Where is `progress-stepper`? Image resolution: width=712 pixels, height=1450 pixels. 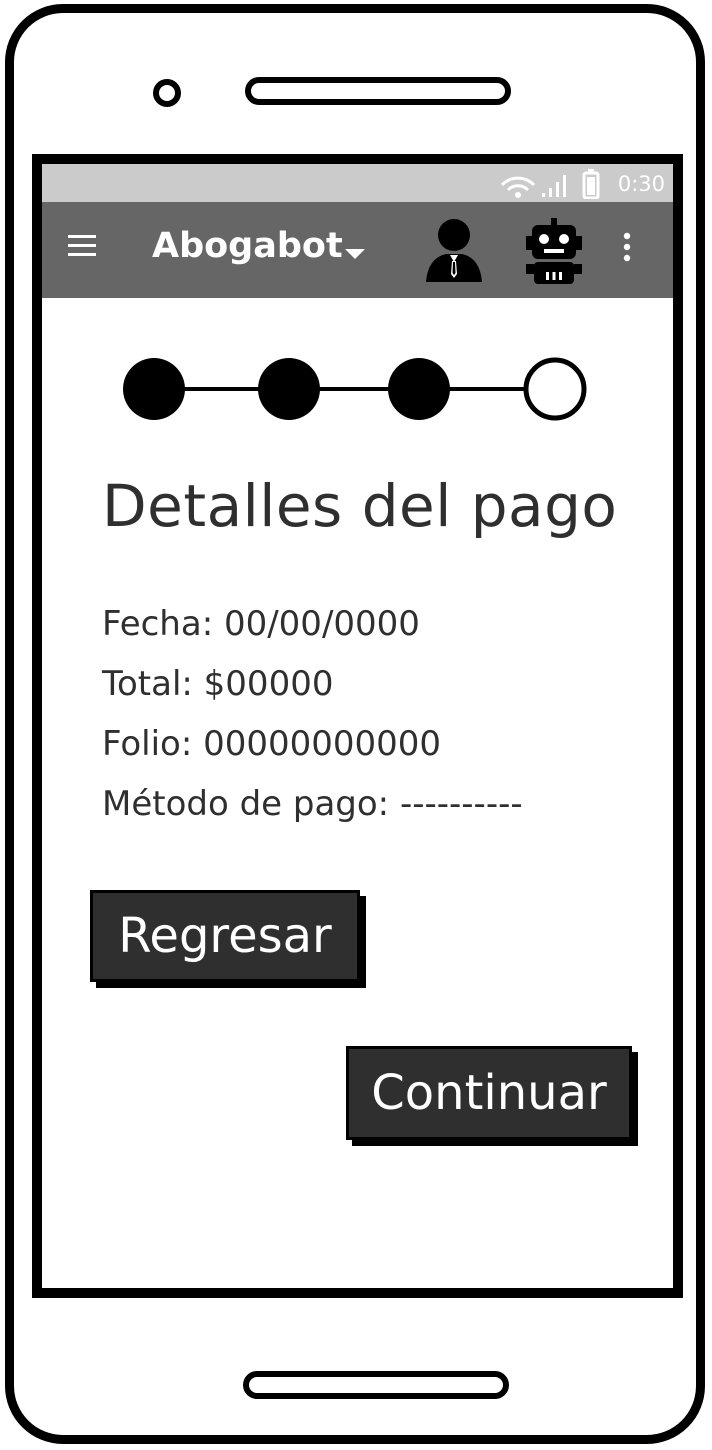 progress-stepper is located at coordinates (357, 391).